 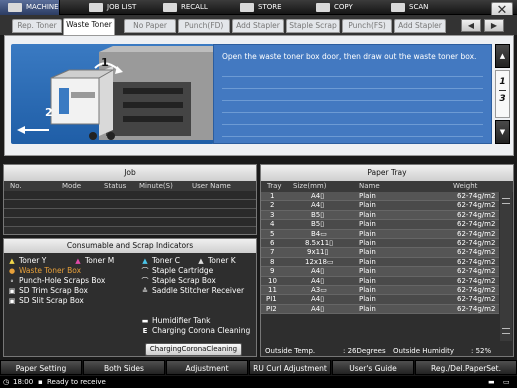 What do you see at coordinates (111, 7) in the screenshot?
I see `tab-job-list: JOB LIST` at bounding box center [111, 7].